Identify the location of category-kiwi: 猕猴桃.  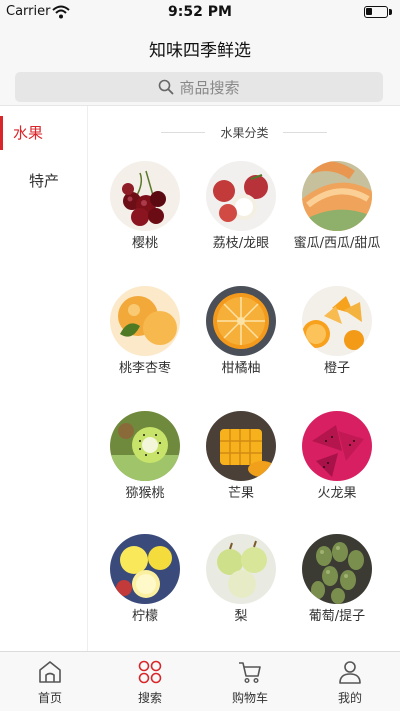
(145, 466).